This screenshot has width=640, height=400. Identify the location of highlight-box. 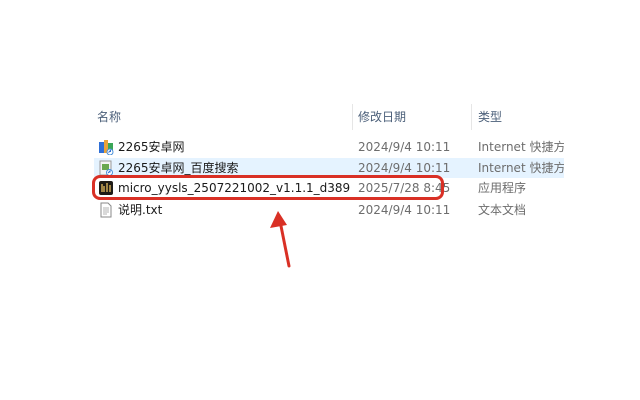
(268, 187).